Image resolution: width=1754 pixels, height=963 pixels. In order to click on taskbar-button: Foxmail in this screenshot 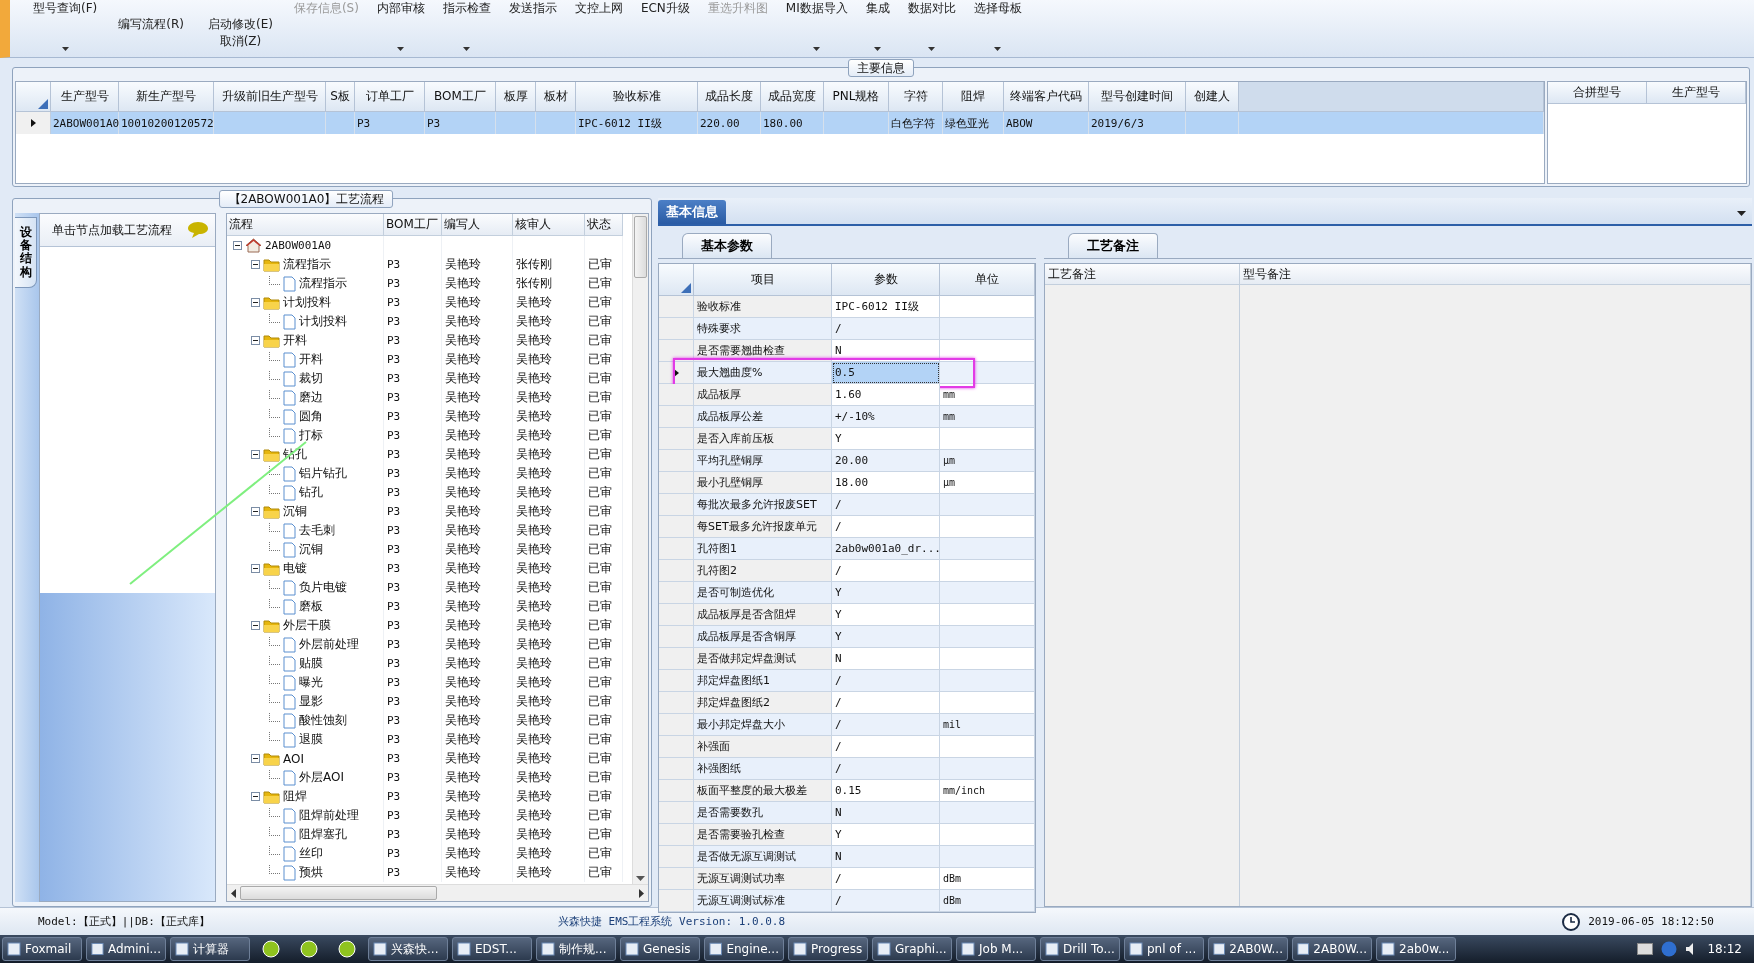, I will do `click(42, 949)`.